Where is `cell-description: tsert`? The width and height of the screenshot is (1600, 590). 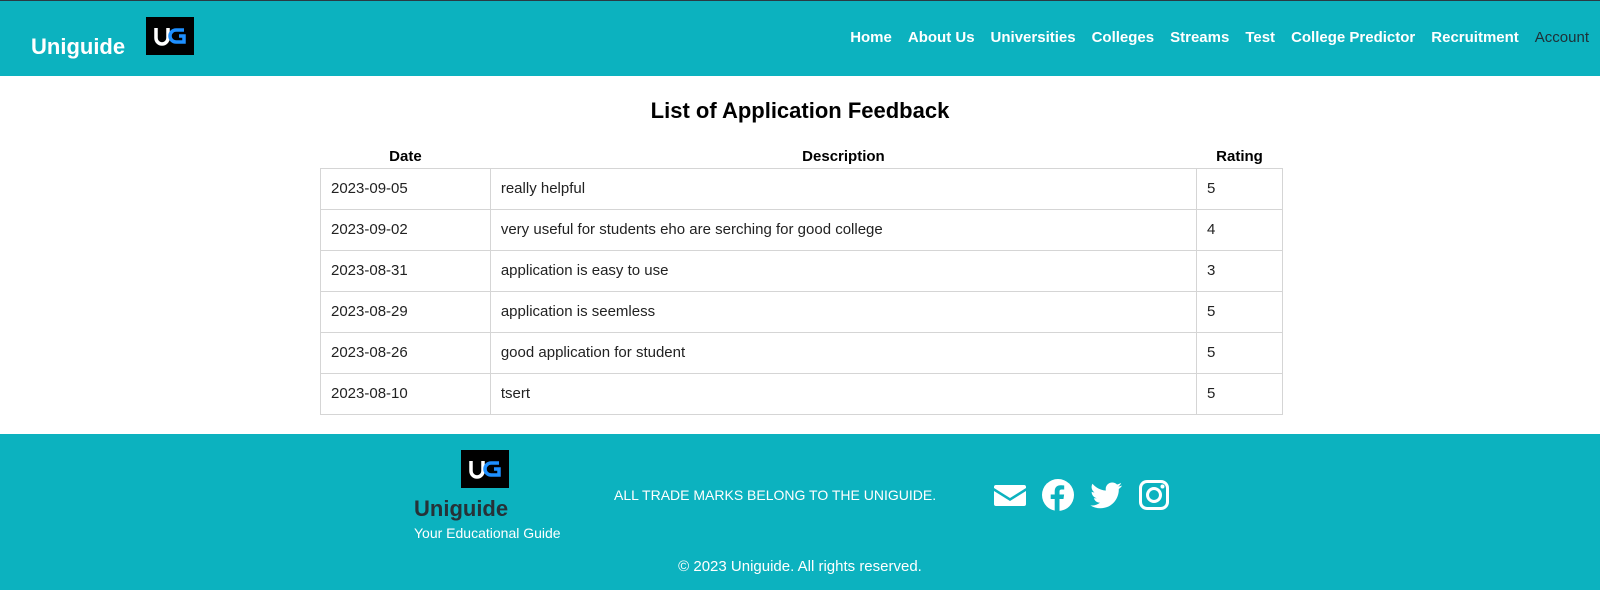
cell-description: tsert is located at coordinates (843, 393).